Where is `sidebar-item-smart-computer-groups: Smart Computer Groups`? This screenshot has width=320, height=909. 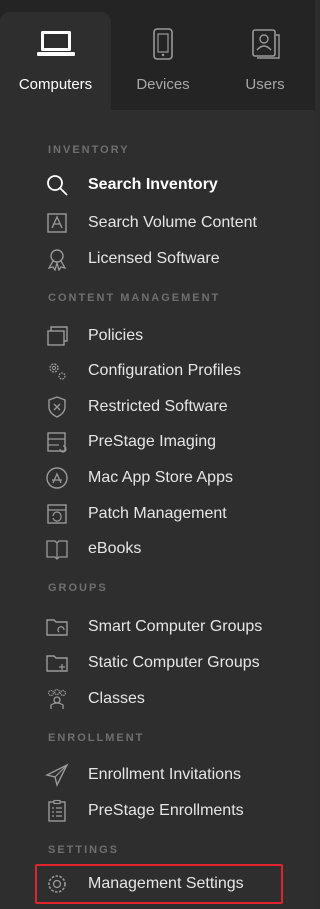 sidebar-item-smart-computer-groups: Smart Computer Groups is located at coordinates (169, 627).